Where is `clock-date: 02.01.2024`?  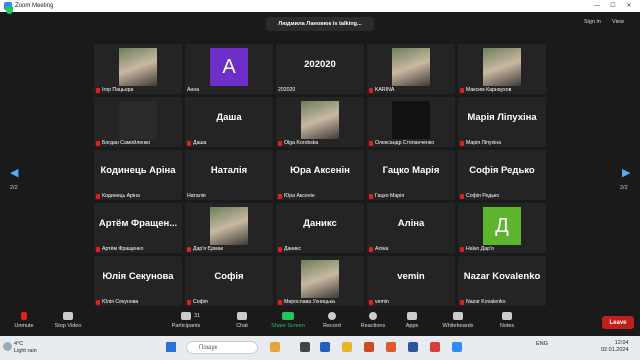 clock-date: 02.01.2024 is located at coordinates (615, 350).